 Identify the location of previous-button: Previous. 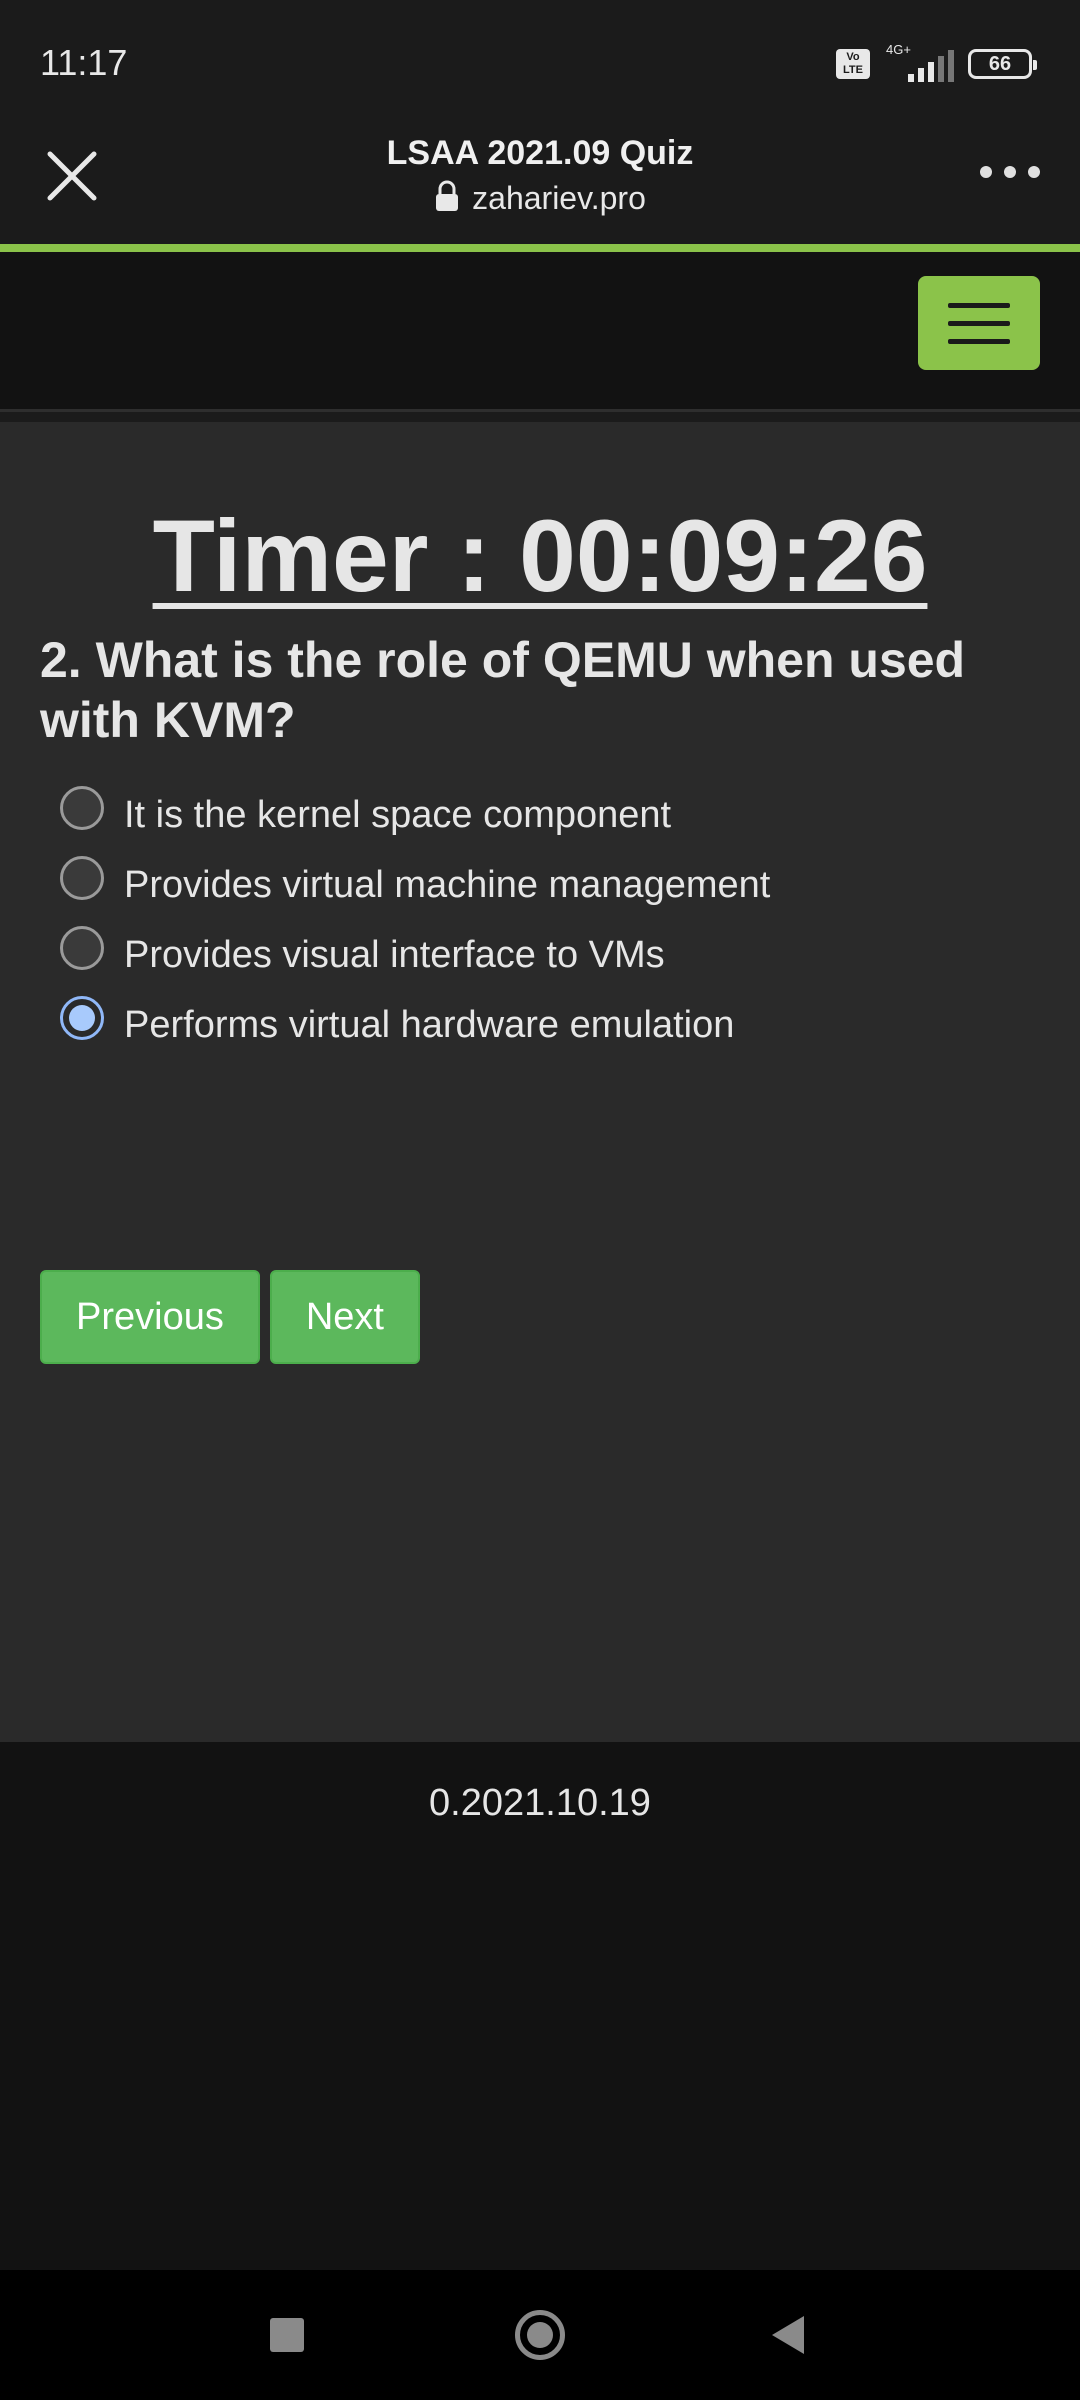
(150, 1317).